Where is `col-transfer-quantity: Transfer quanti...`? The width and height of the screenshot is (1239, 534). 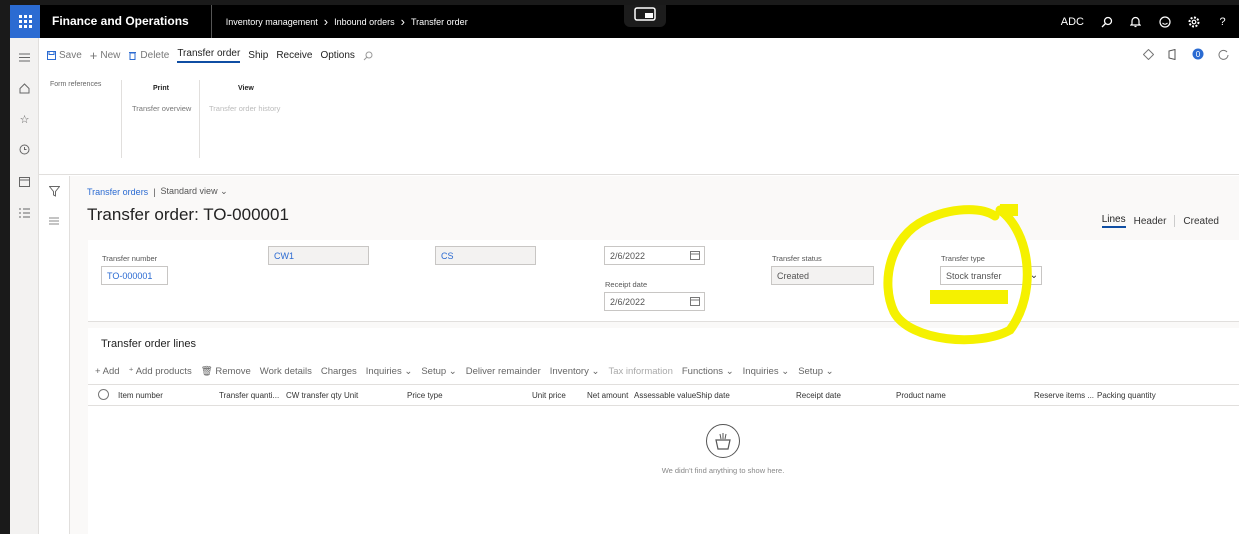
col-transfer-quantity: Transfer quanti... is located at coordinates (249, 395).